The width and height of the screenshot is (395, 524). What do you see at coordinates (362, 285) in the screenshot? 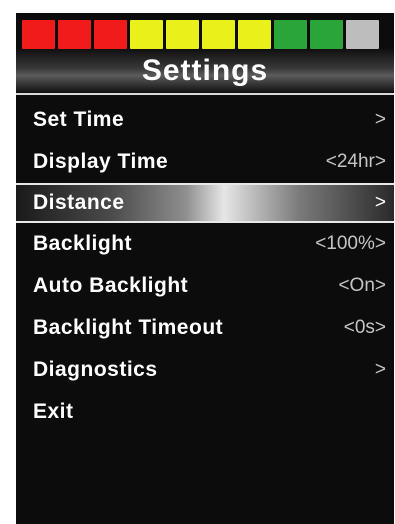
I see `menu-item-value: <On>` at bounding box center [362, 285].